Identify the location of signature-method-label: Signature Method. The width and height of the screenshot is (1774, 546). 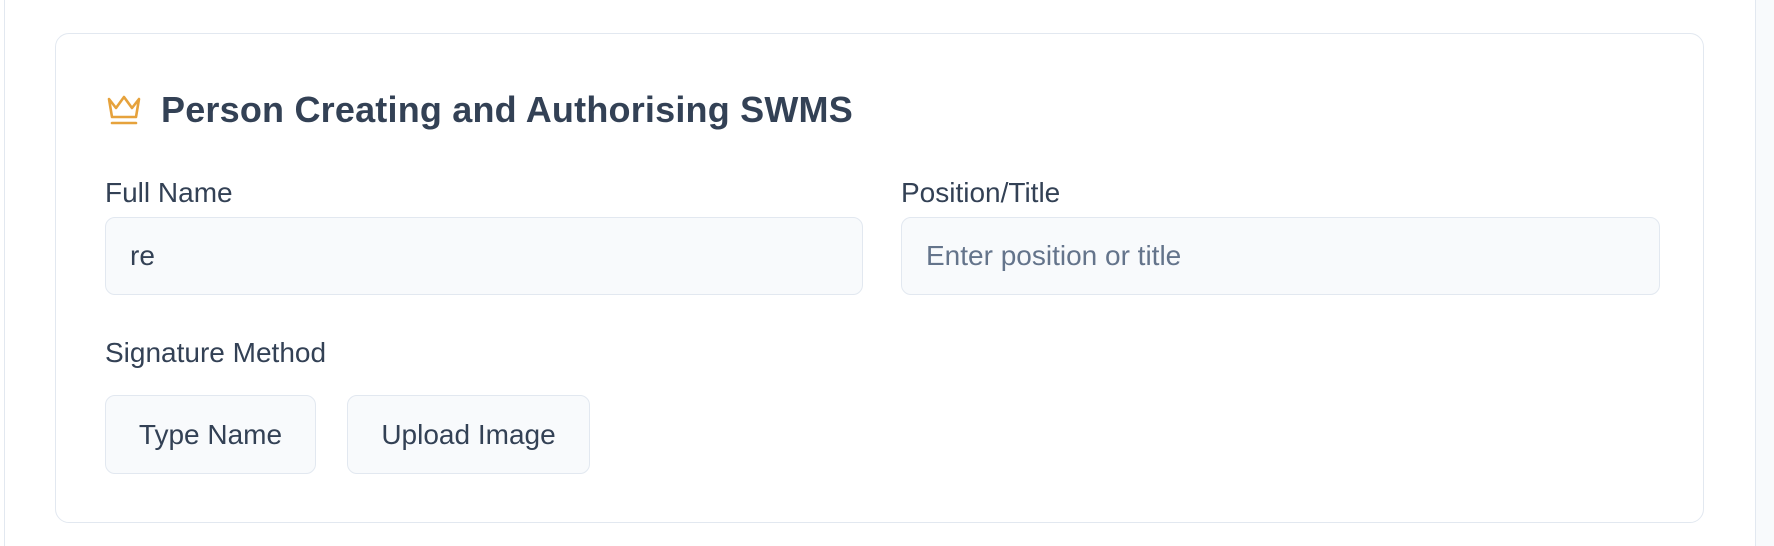
(216, 352).